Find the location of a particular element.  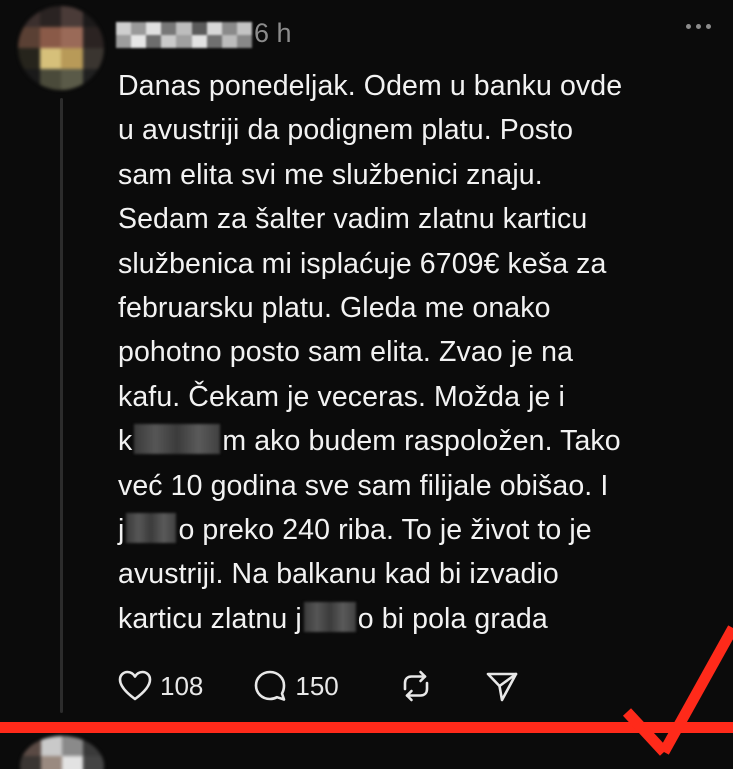

post-text-segment: sam elita svi me službenici znaju. is located at coordinates (330, 174).